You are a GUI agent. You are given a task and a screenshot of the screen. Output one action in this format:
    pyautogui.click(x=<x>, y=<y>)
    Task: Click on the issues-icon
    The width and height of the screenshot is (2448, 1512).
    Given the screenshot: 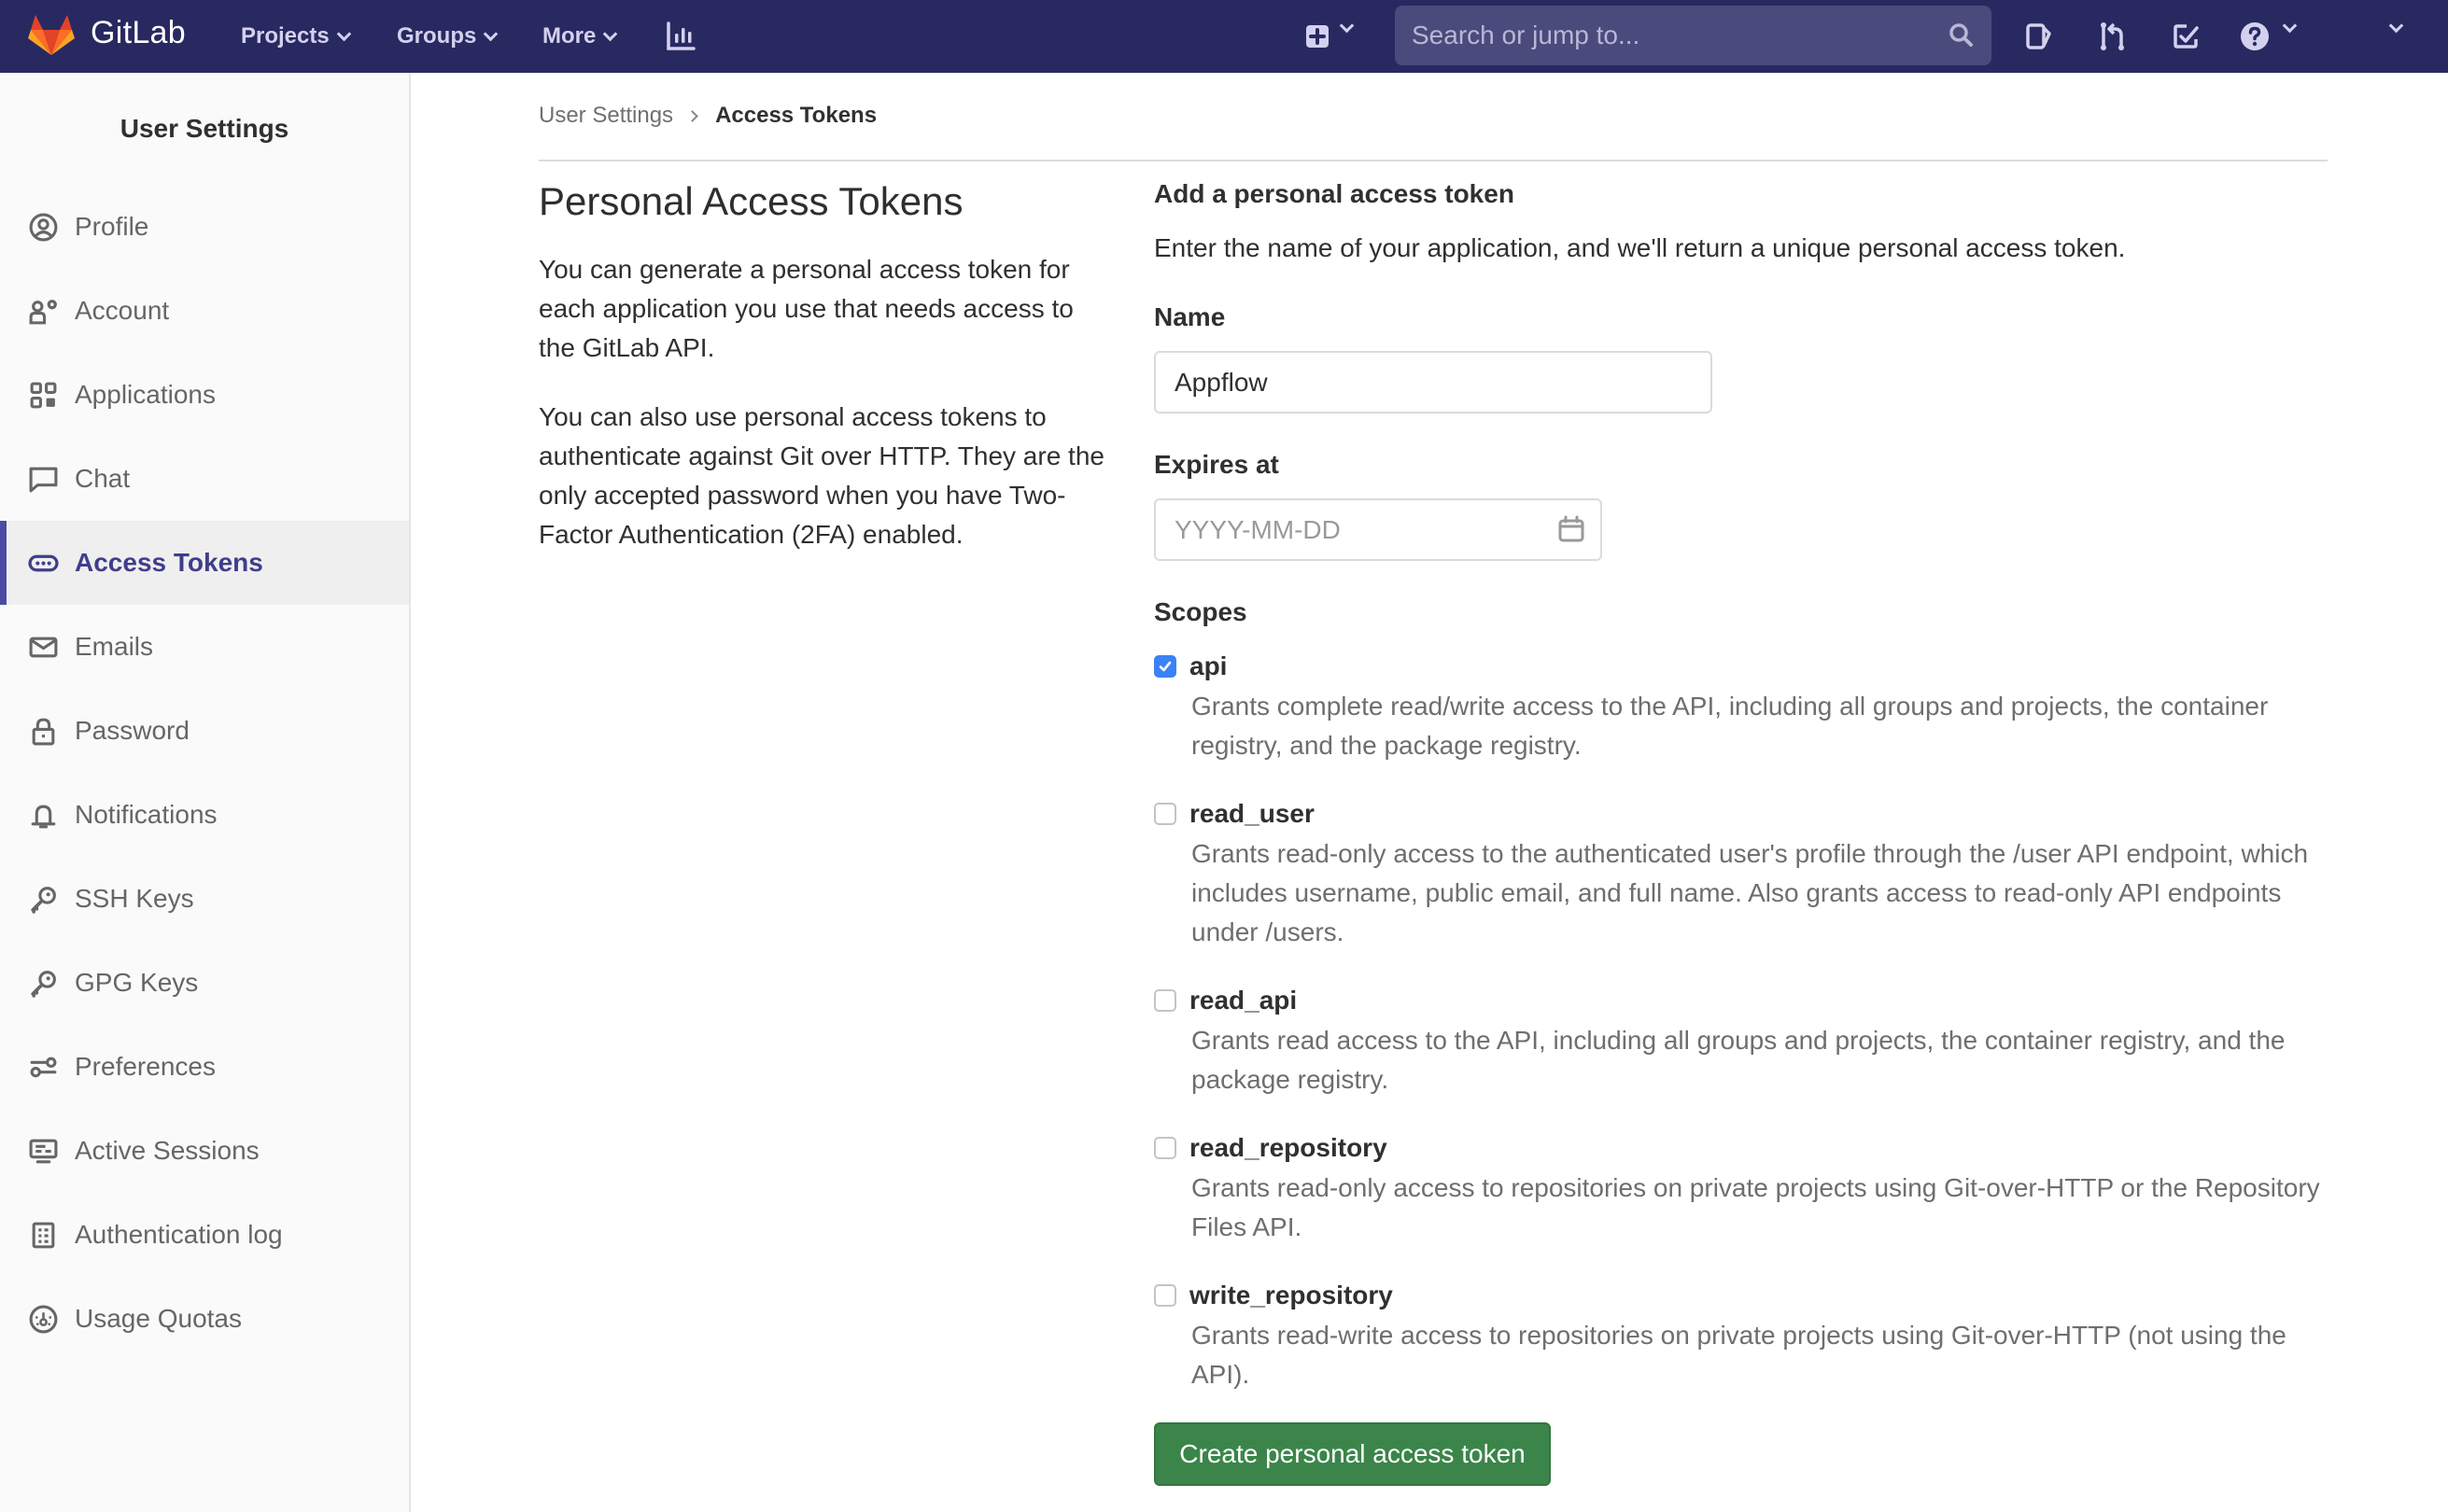 What is the action you would take?
    pyautogui.click(x=2038, y=36)
    